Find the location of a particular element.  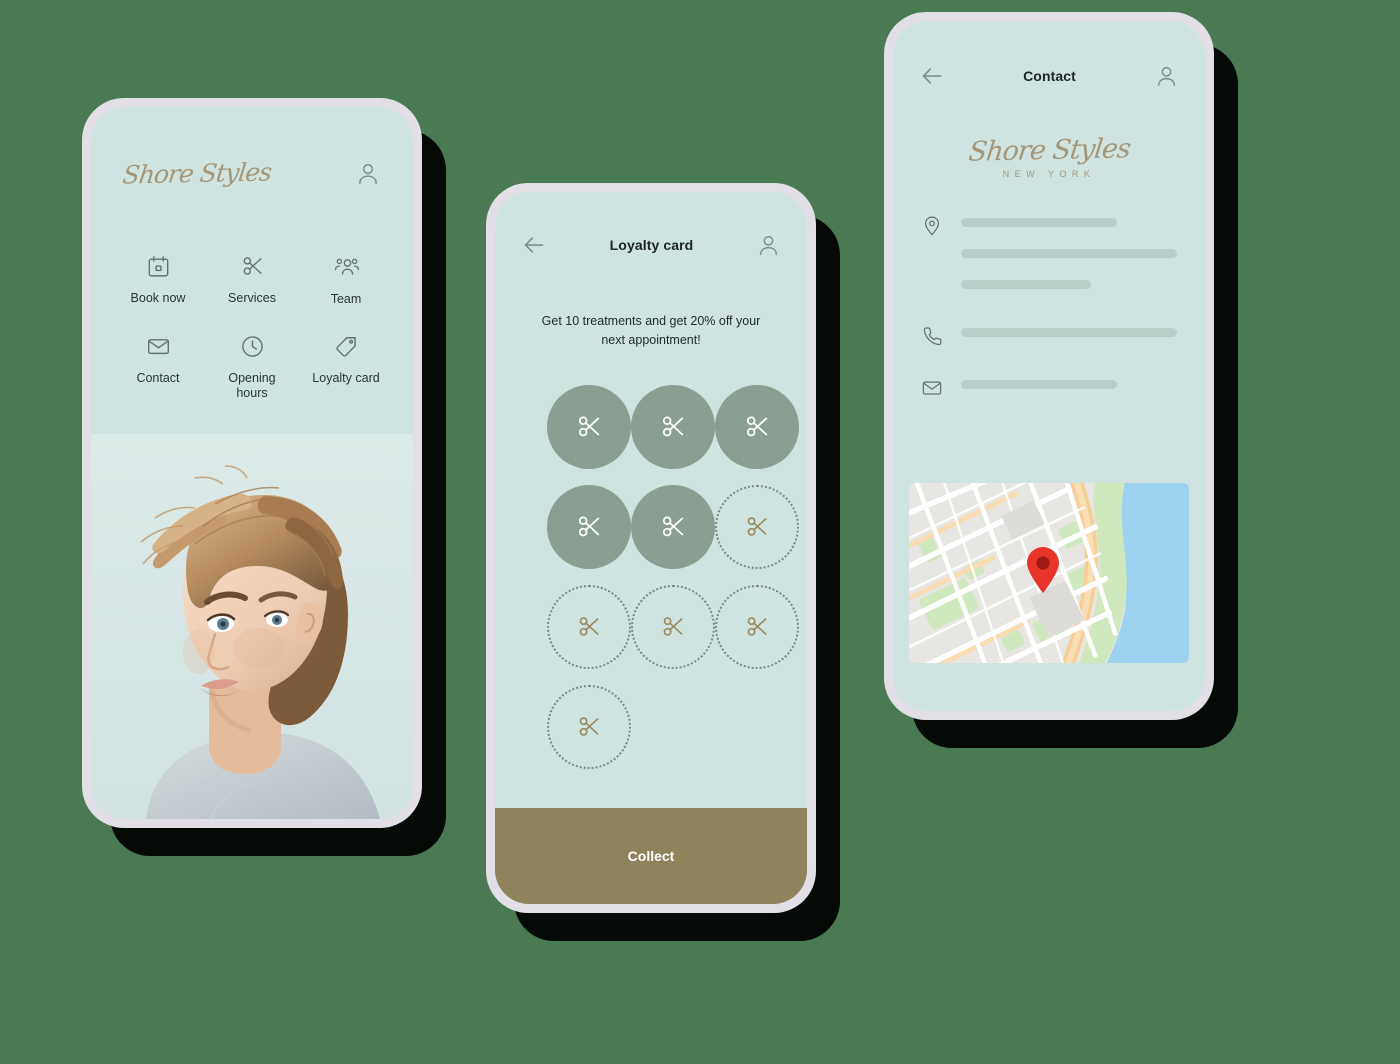

location-pin-icon is located at coordinates (932, 251).